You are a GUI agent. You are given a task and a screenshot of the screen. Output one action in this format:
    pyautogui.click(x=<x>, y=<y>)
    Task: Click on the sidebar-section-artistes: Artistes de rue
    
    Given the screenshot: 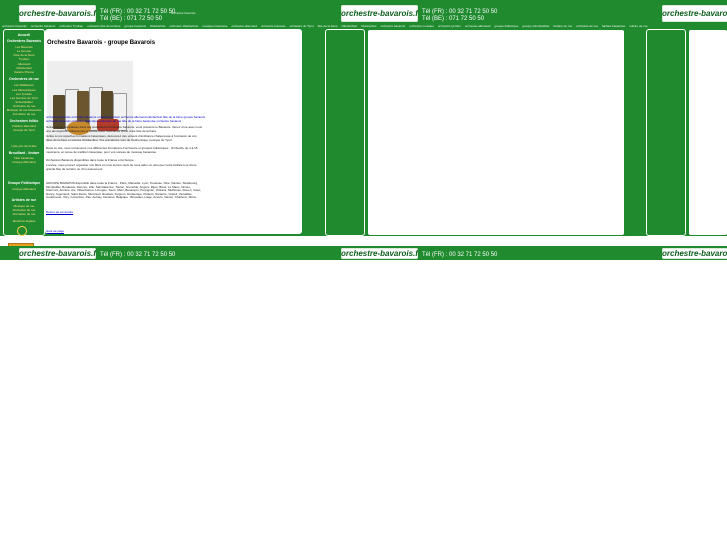 What is the action you would take?
    pyautogui.click(x=24, y=200)
    